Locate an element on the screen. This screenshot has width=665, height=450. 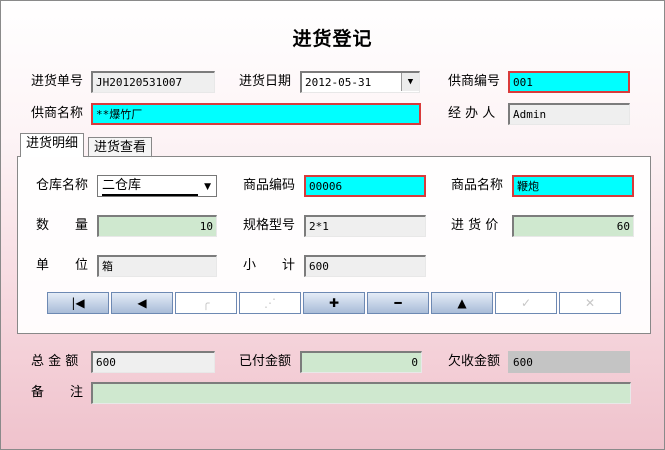
order-no-field: JH20120531007 is located at coordinates (153, 82).